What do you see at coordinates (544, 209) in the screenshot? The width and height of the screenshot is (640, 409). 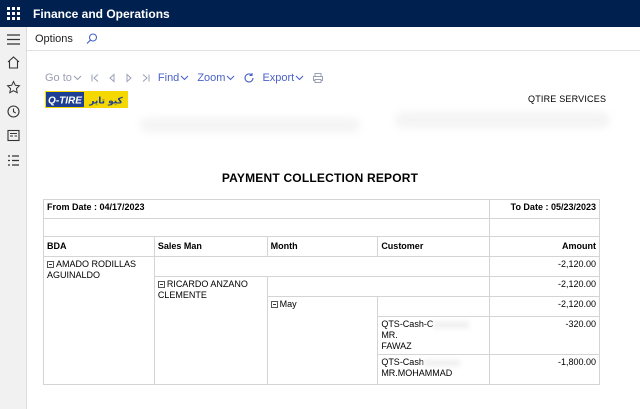 I see `to-date: To Date : 05/23/2023` at bounding box center [544, 209].